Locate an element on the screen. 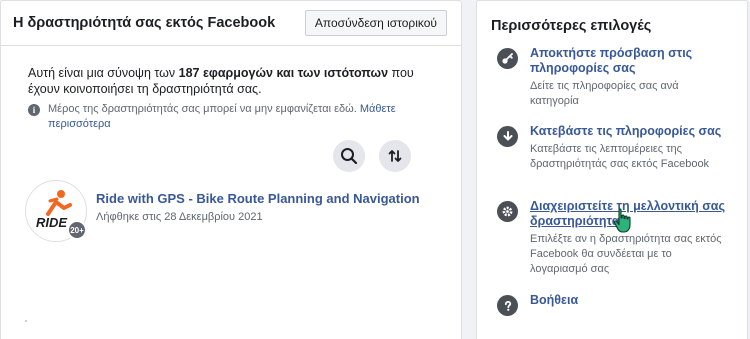 This screenshot has width=750, height=339. logo-text: RIDE is located at coordinates (51, 222).